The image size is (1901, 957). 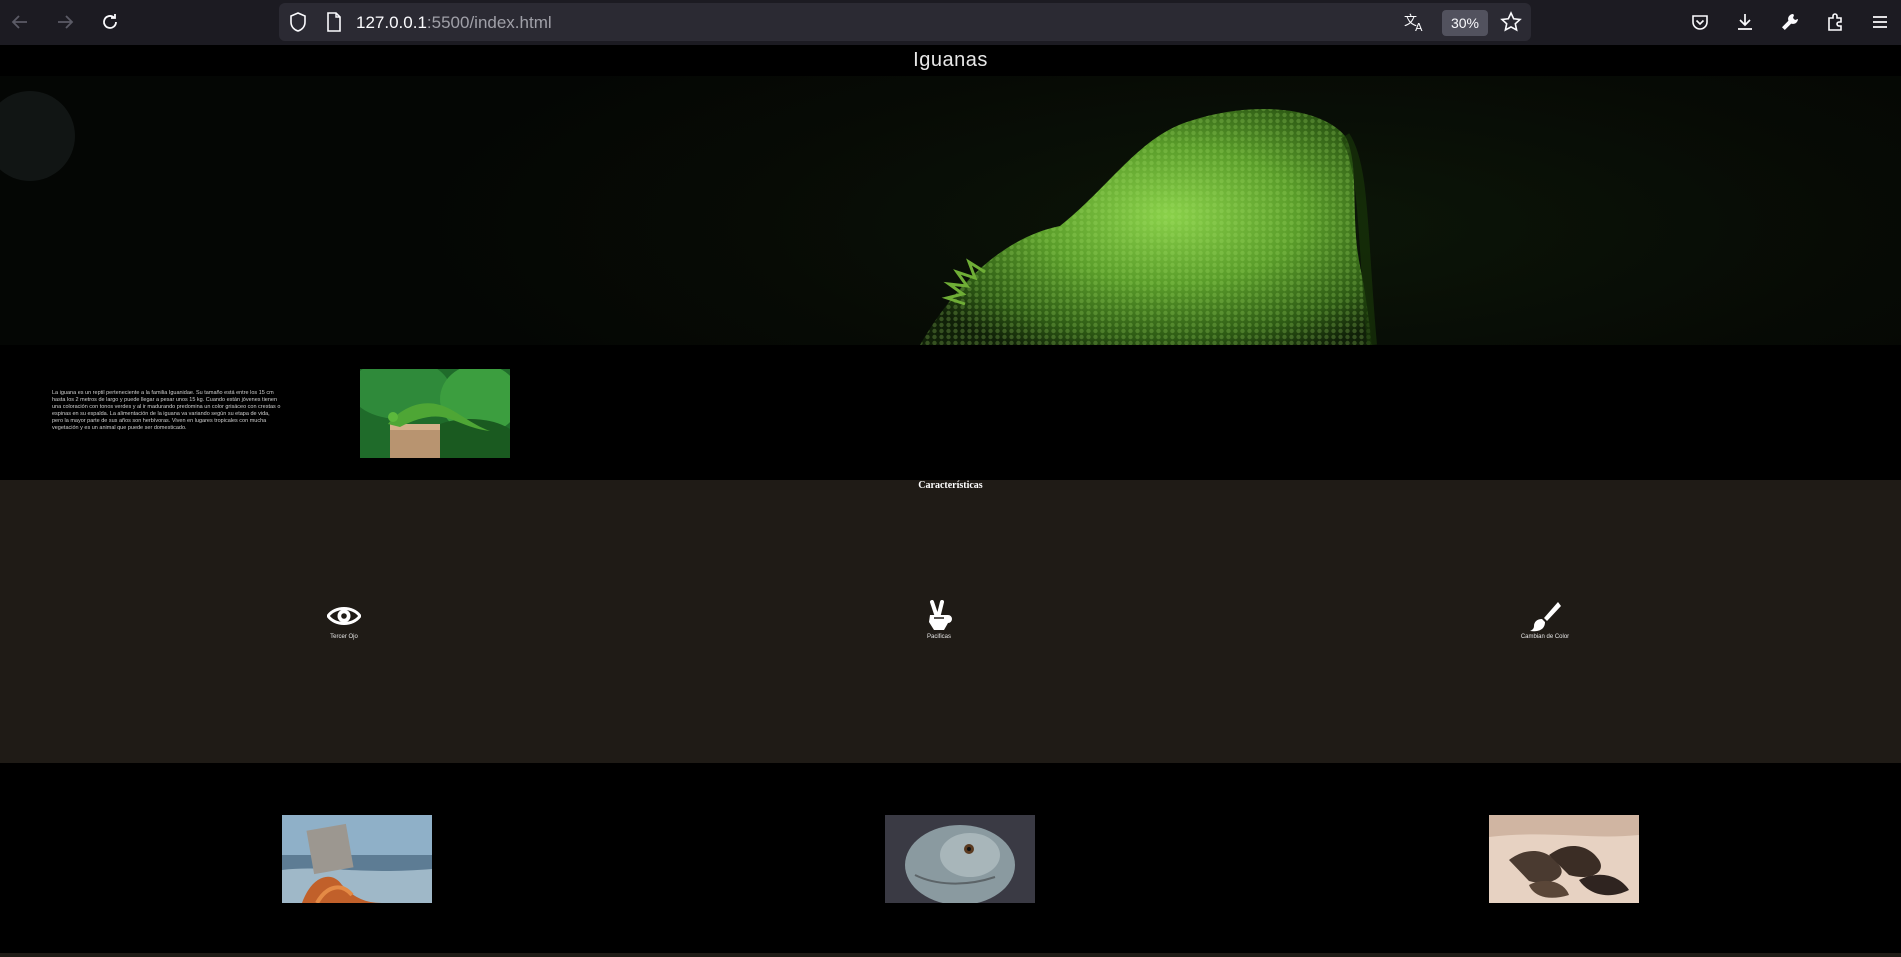 I want to click on feature-label: Tercer Ojo, so click(x=344, y=637).